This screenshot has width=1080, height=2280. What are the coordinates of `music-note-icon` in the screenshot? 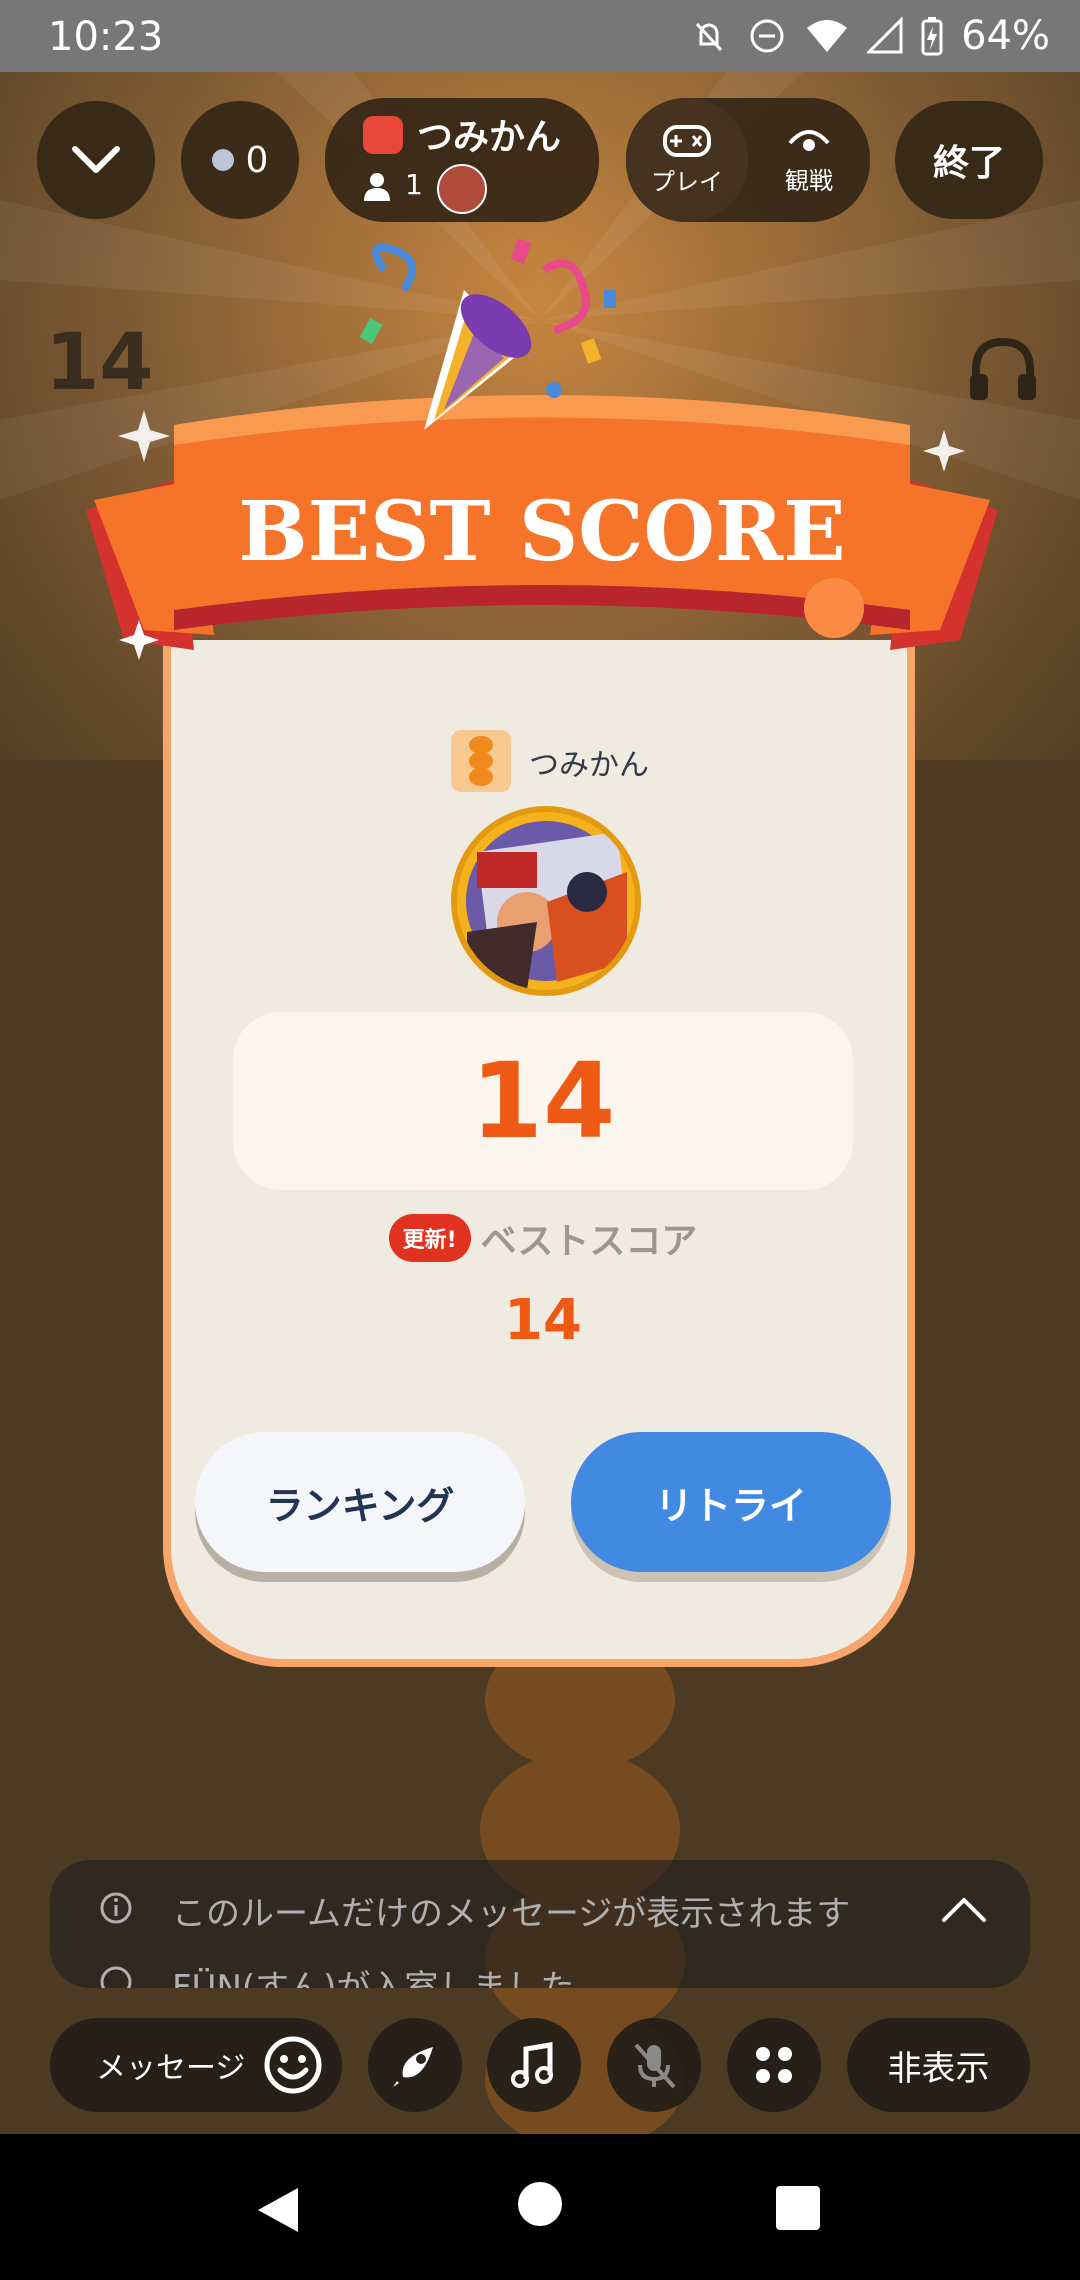 It's located at (532, 2065).